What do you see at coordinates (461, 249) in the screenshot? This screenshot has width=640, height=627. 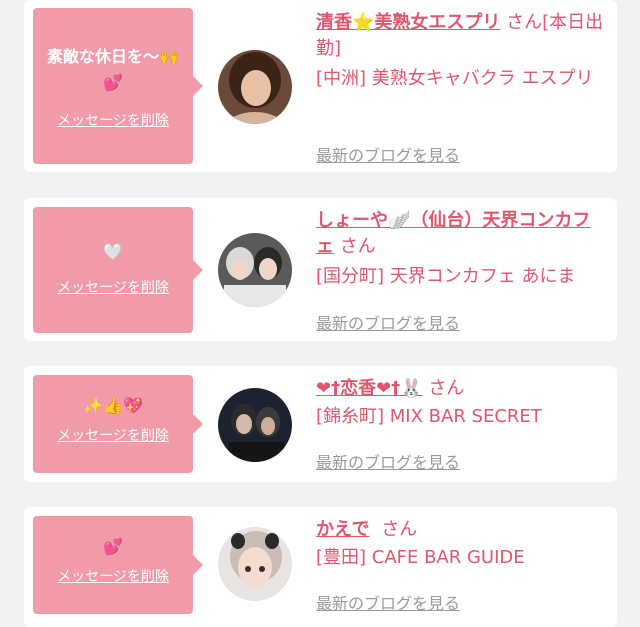 I see `cast-info: しょーや🪽（仙台）天界コンカフェ さん [国分町] 天界コンカフェ あにま` at bounding box center [461, 249].